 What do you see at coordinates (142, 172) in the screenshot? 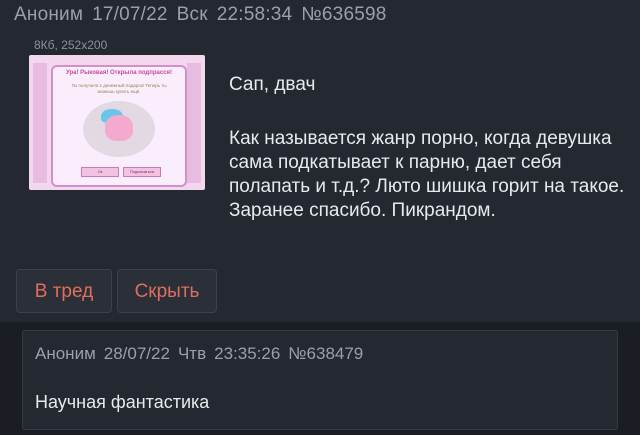
I see `thumbnail-more-button: Подписаться` at bounding box center [142, 172].